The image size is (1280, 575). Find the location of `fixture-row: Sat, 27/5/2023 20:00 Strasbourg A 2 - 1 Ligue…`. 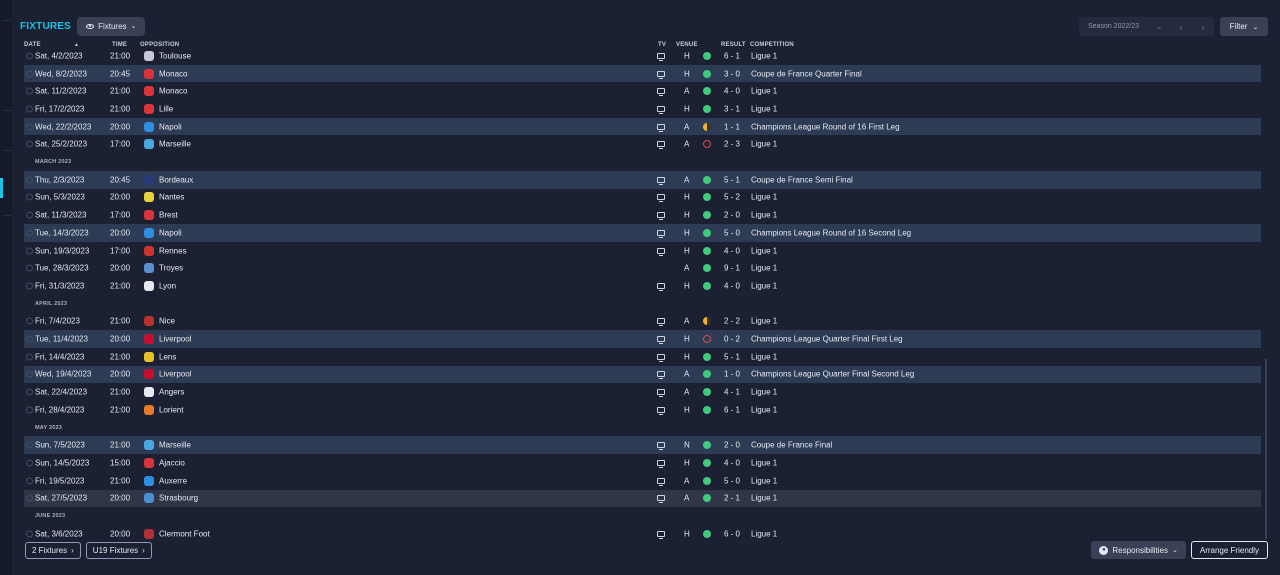

fixture-row: Sat, 27/5/2023 20:00 Strasbourg A 2 - 1 Ligue… is located at coordinates (642, 498).